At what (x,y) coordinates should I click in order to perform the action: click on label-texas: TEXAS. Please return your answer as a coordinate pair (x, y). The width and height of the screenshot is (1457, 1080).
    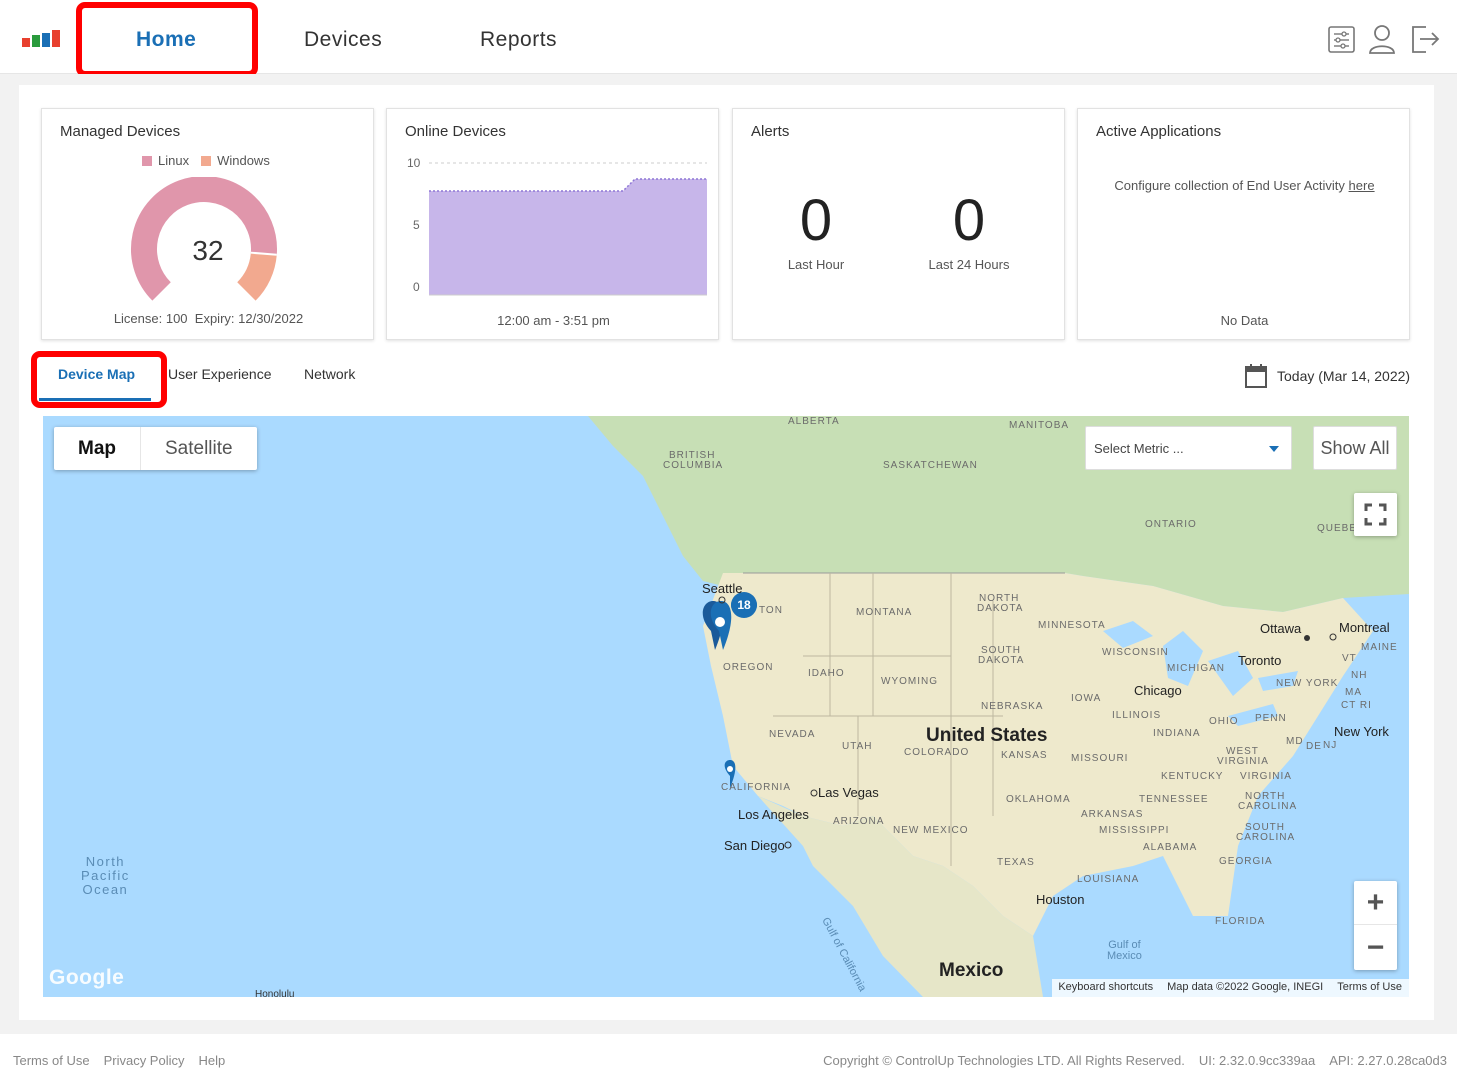
    Looking at the image, I should click on (1016, 862).